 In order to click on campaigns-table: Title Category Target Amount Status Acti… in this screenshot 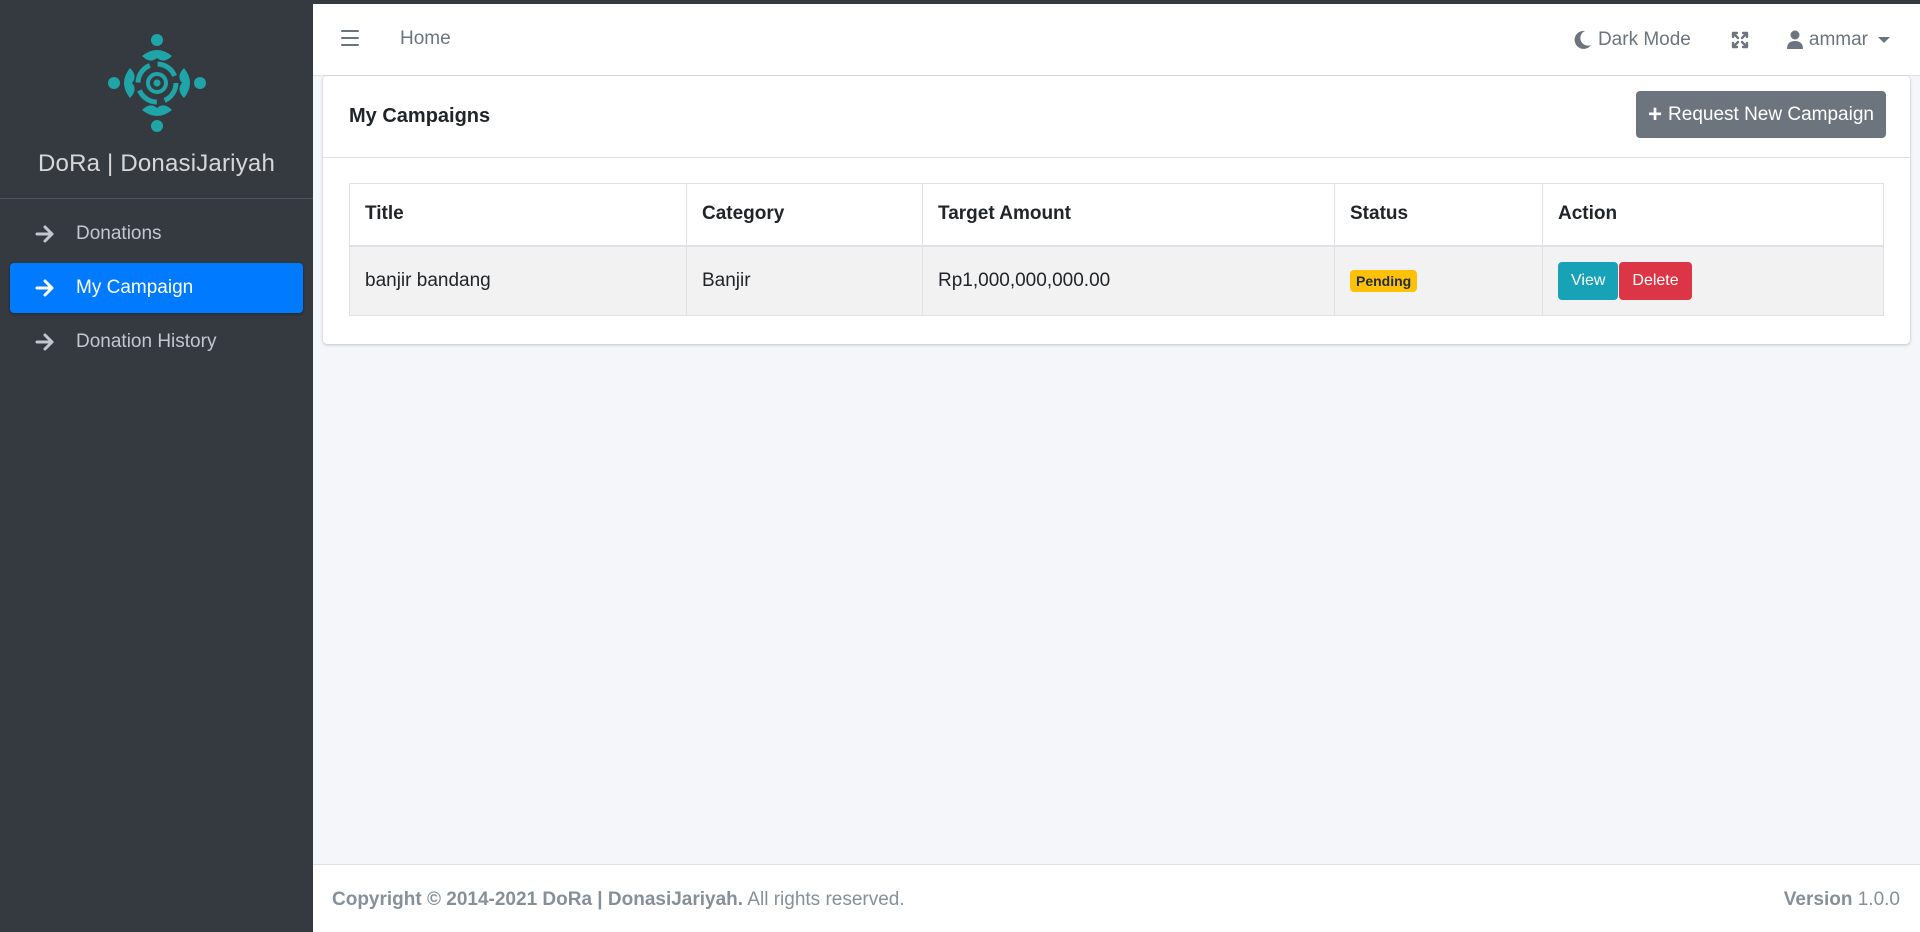, I will do `click(1116, 249)`.